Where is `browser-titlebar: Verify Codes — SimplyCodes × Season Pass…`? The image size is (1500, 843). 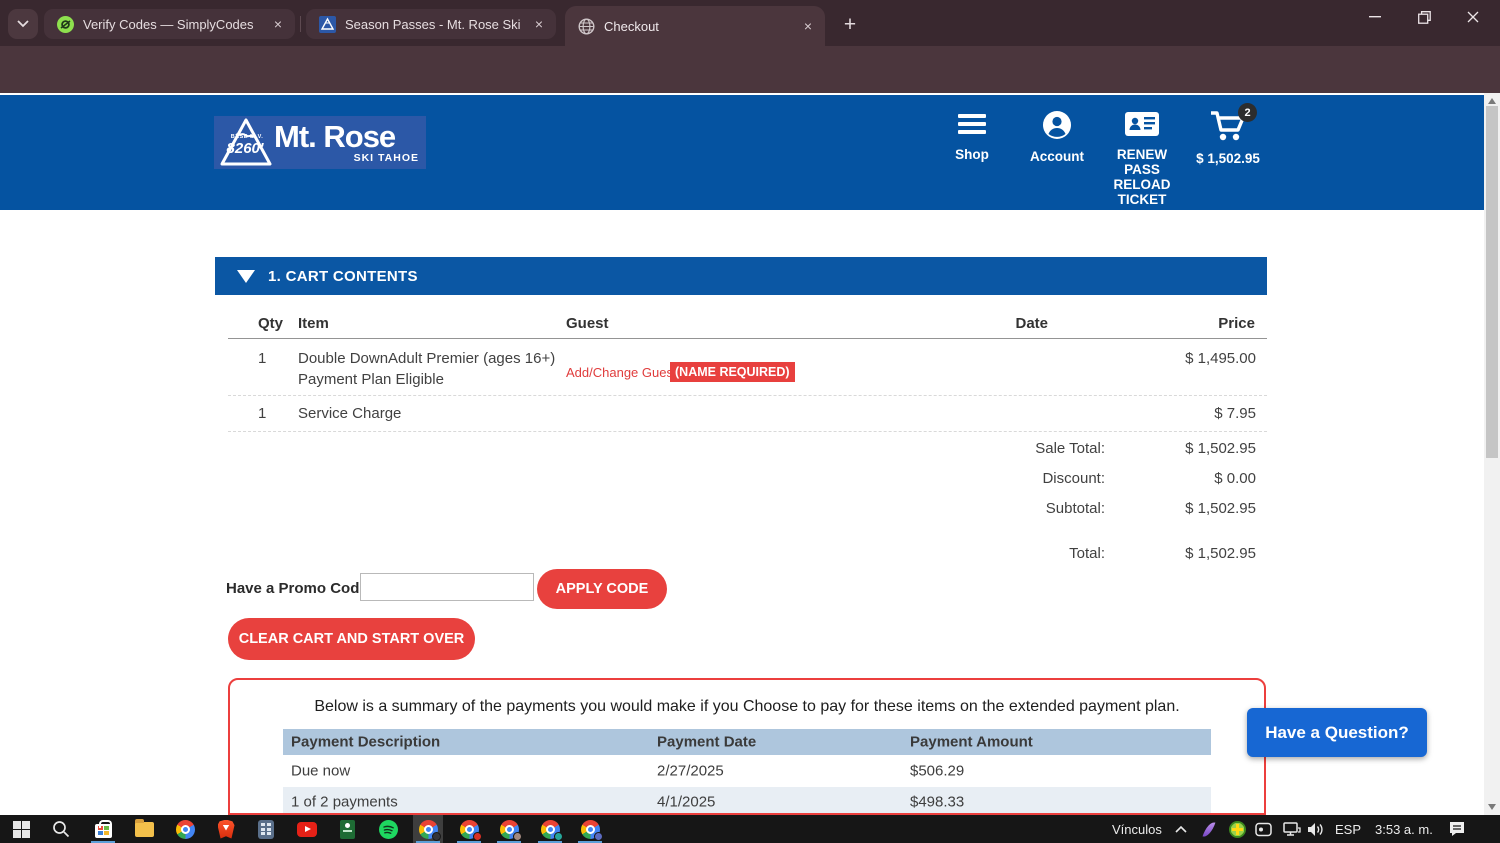
browser-titlebar: Verify Codes — SimplyCodes × Season Pass… is located at coordinates (750, 23).